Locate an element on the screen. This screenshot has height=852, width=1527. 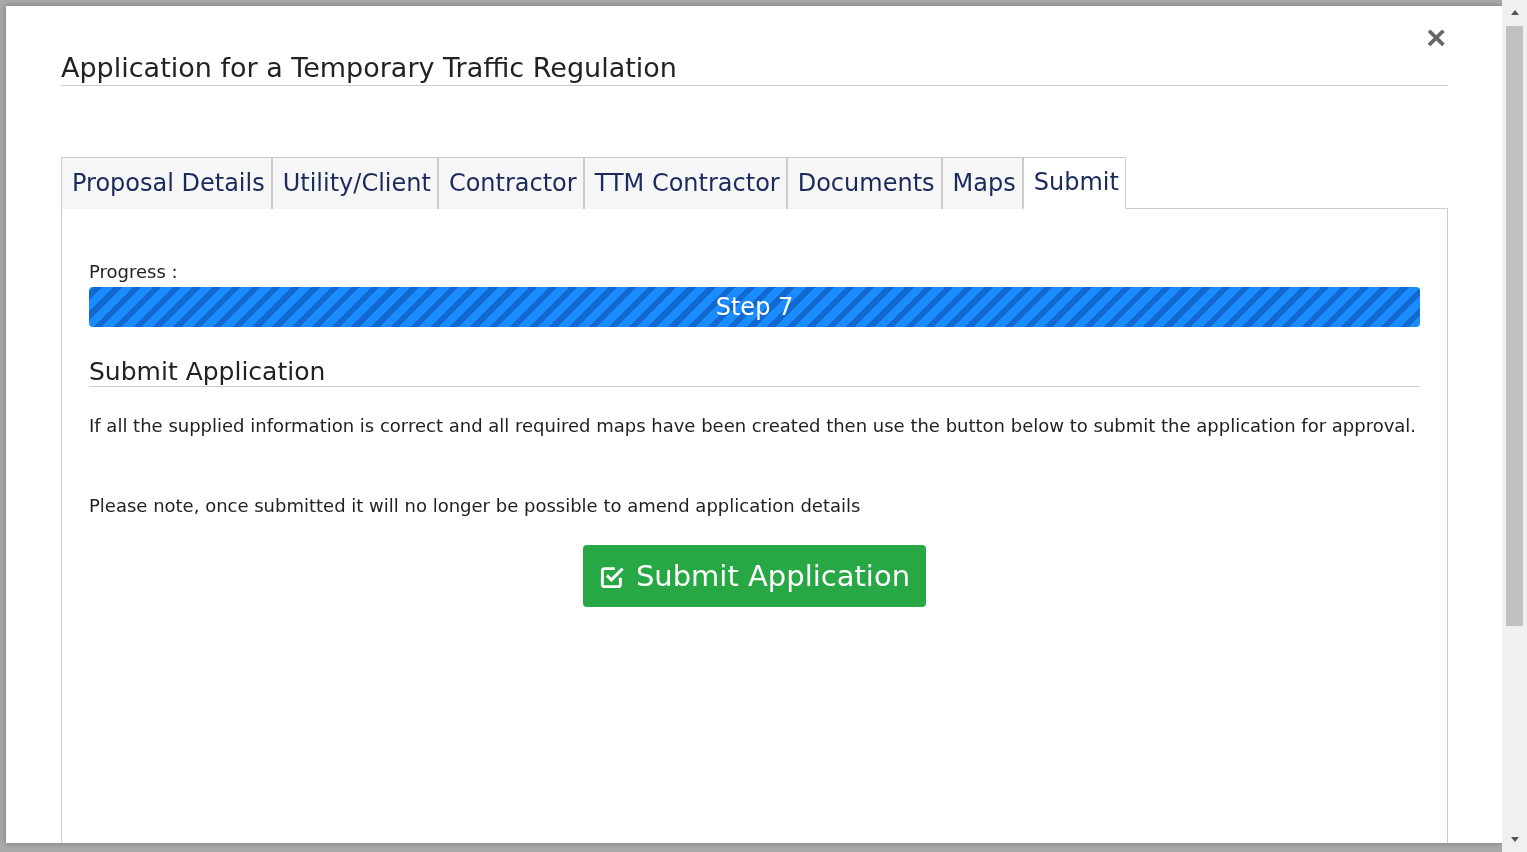
section-heading: Submit Application is located at coordinates (754, 372).